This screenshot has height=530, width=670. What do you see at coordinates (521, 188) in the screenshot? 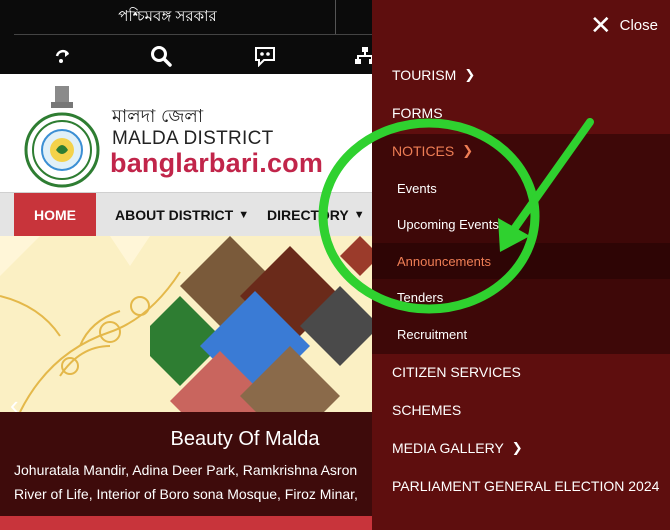
I see `submenu-item-events: Events` at bounding box center [521, 188].